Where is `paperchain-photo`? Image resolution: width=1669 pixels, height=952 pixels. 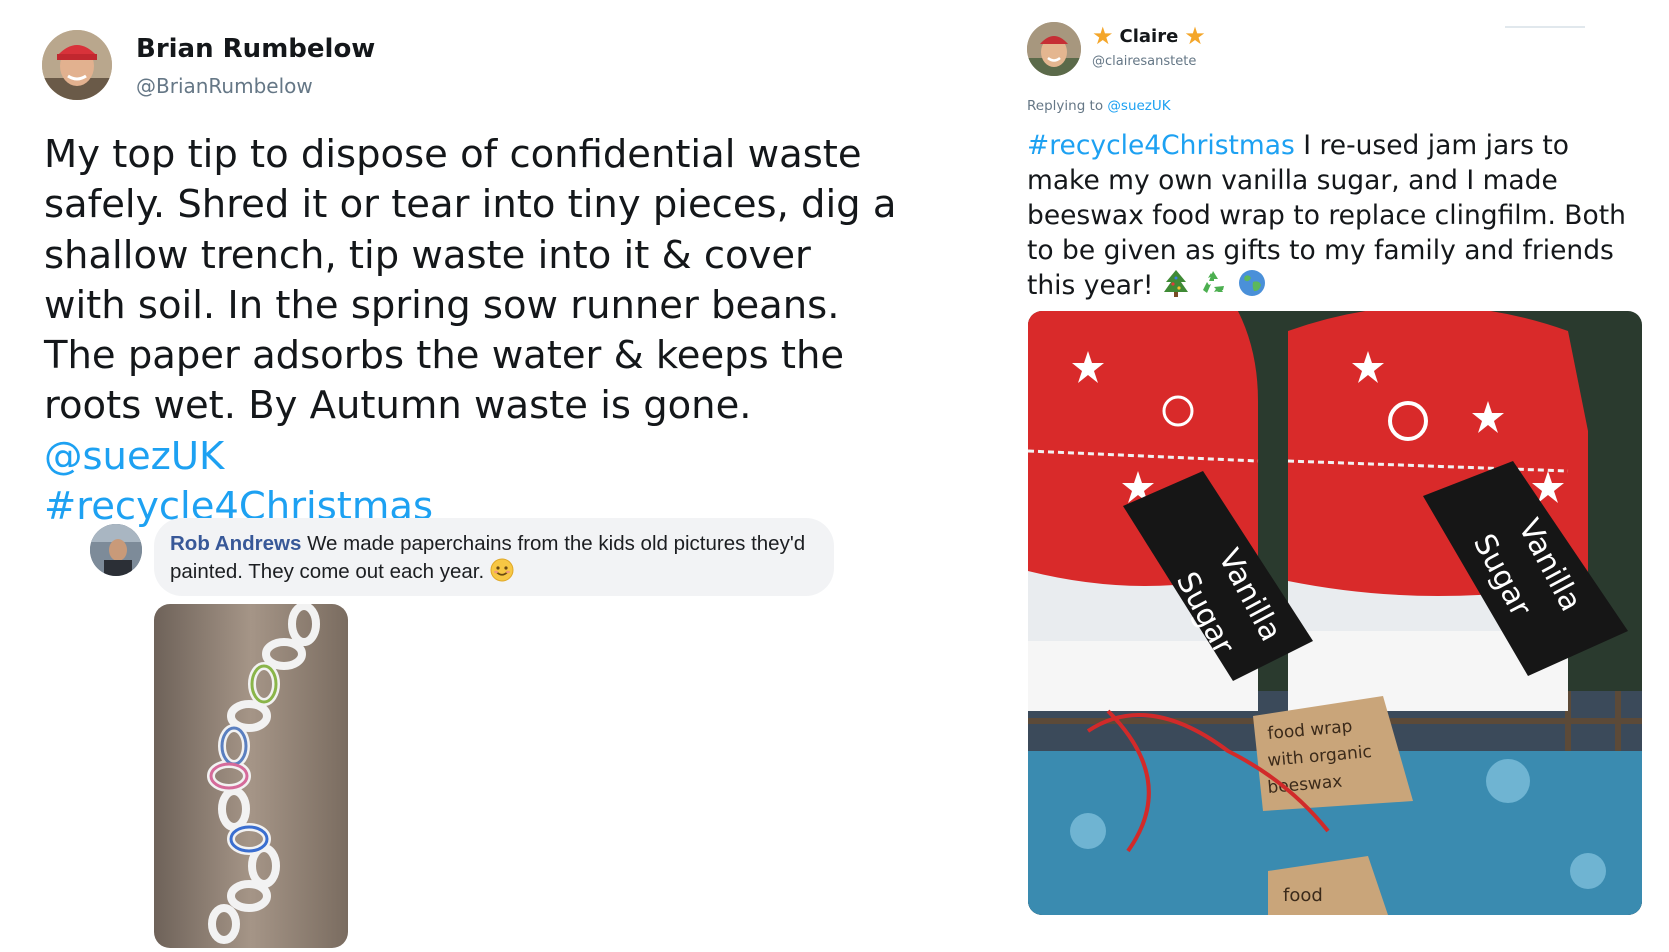
paperchain-photo is located at coordinates (251, 776).